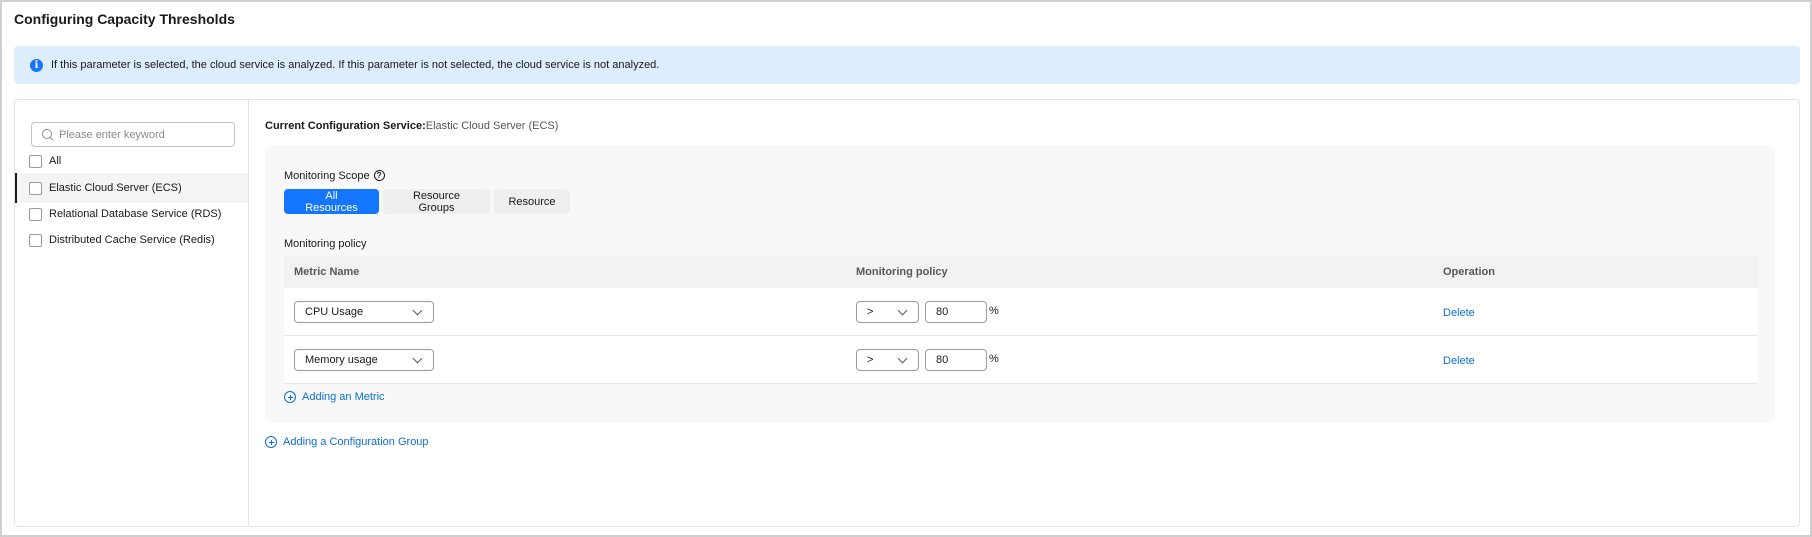 This screenshot has height=537, width=1812. What do you see at coordinates (325, 244) in the screenshot?
I see `monitoring-policy-label: Monitoring policy` at bounding box center [325, 244].